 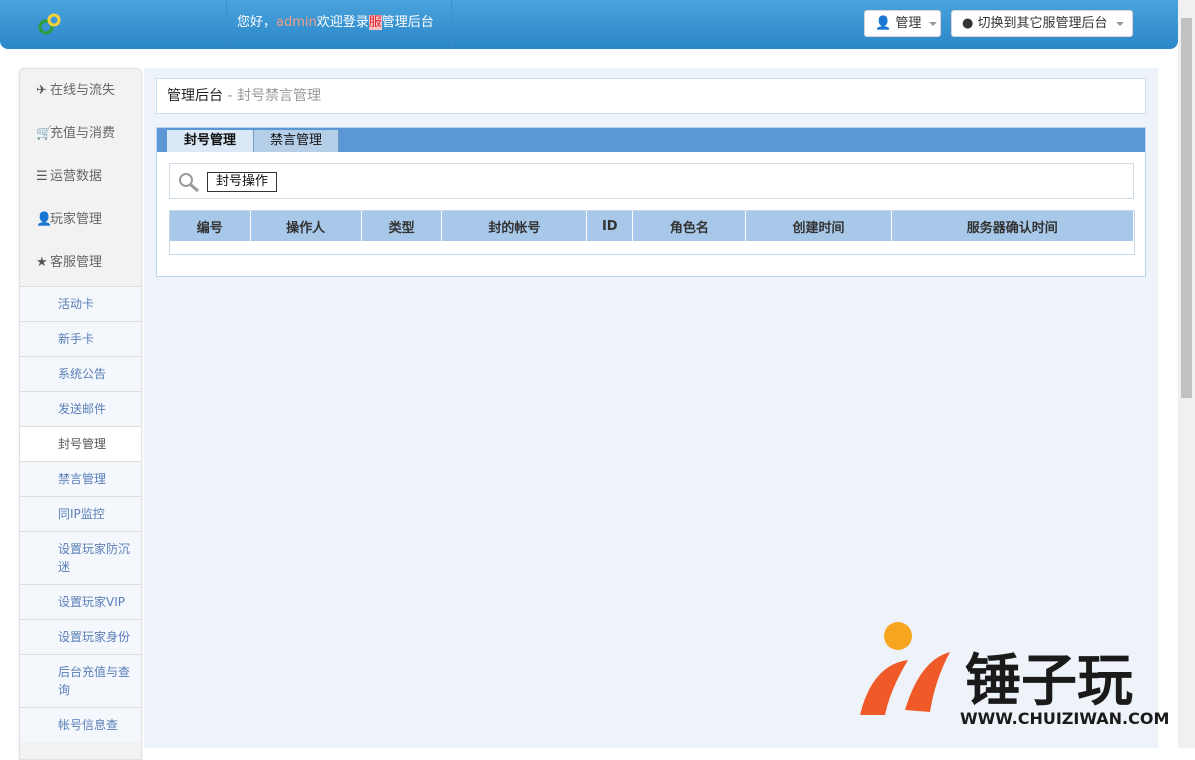 I want to click on star-icon: ★, so click(x=42, y=262).